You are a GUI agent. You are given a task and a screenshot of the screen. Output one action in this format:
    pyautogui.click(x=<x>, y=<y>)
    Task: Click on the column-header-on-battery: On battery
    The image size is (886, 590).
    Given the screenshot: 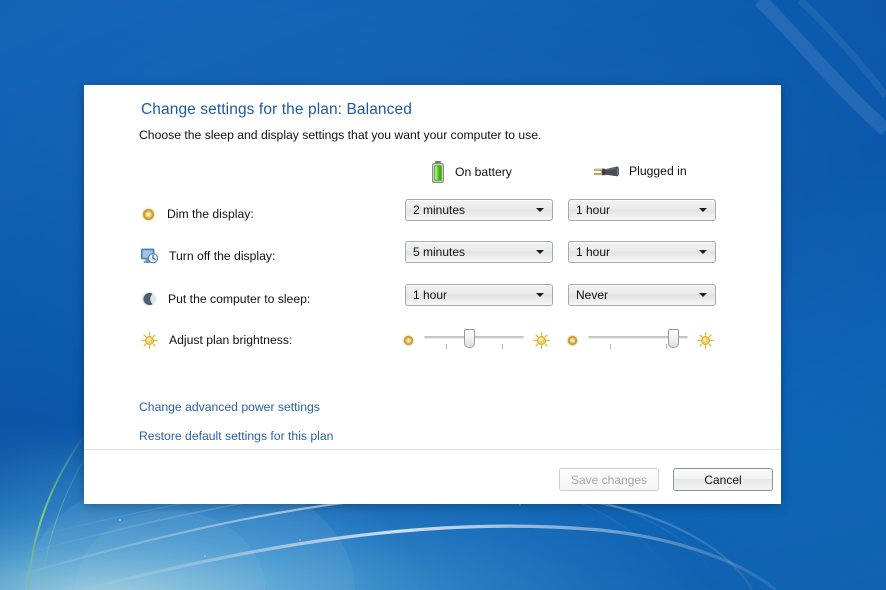 What is the action you would take?
    pyautogui.click(x=471, y=172)
    